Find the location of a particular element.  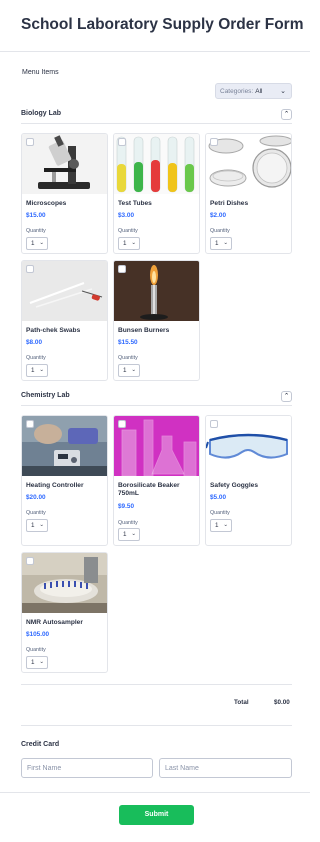

product-name: NMR Autosampler is located at coordinates (54, 622).